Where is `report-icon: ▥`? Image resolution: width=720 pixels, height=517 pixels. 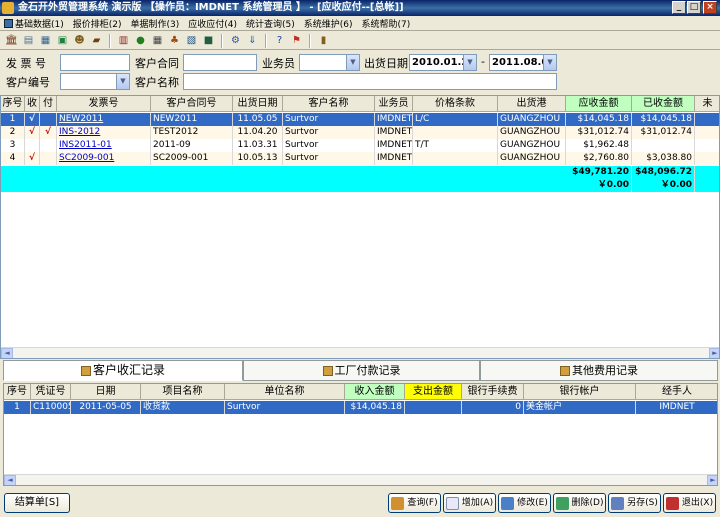
report-icon: ▥ is located at coordinates (123, 40).